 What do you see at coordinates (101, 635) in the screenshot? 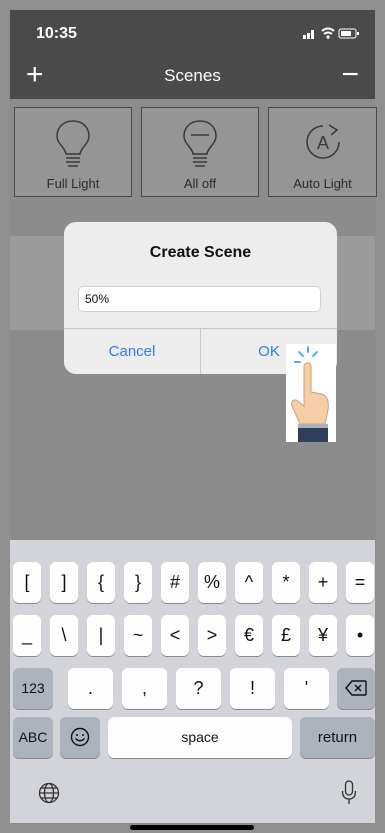
I see `key-pipe: |` at bounding box center [101, 635].